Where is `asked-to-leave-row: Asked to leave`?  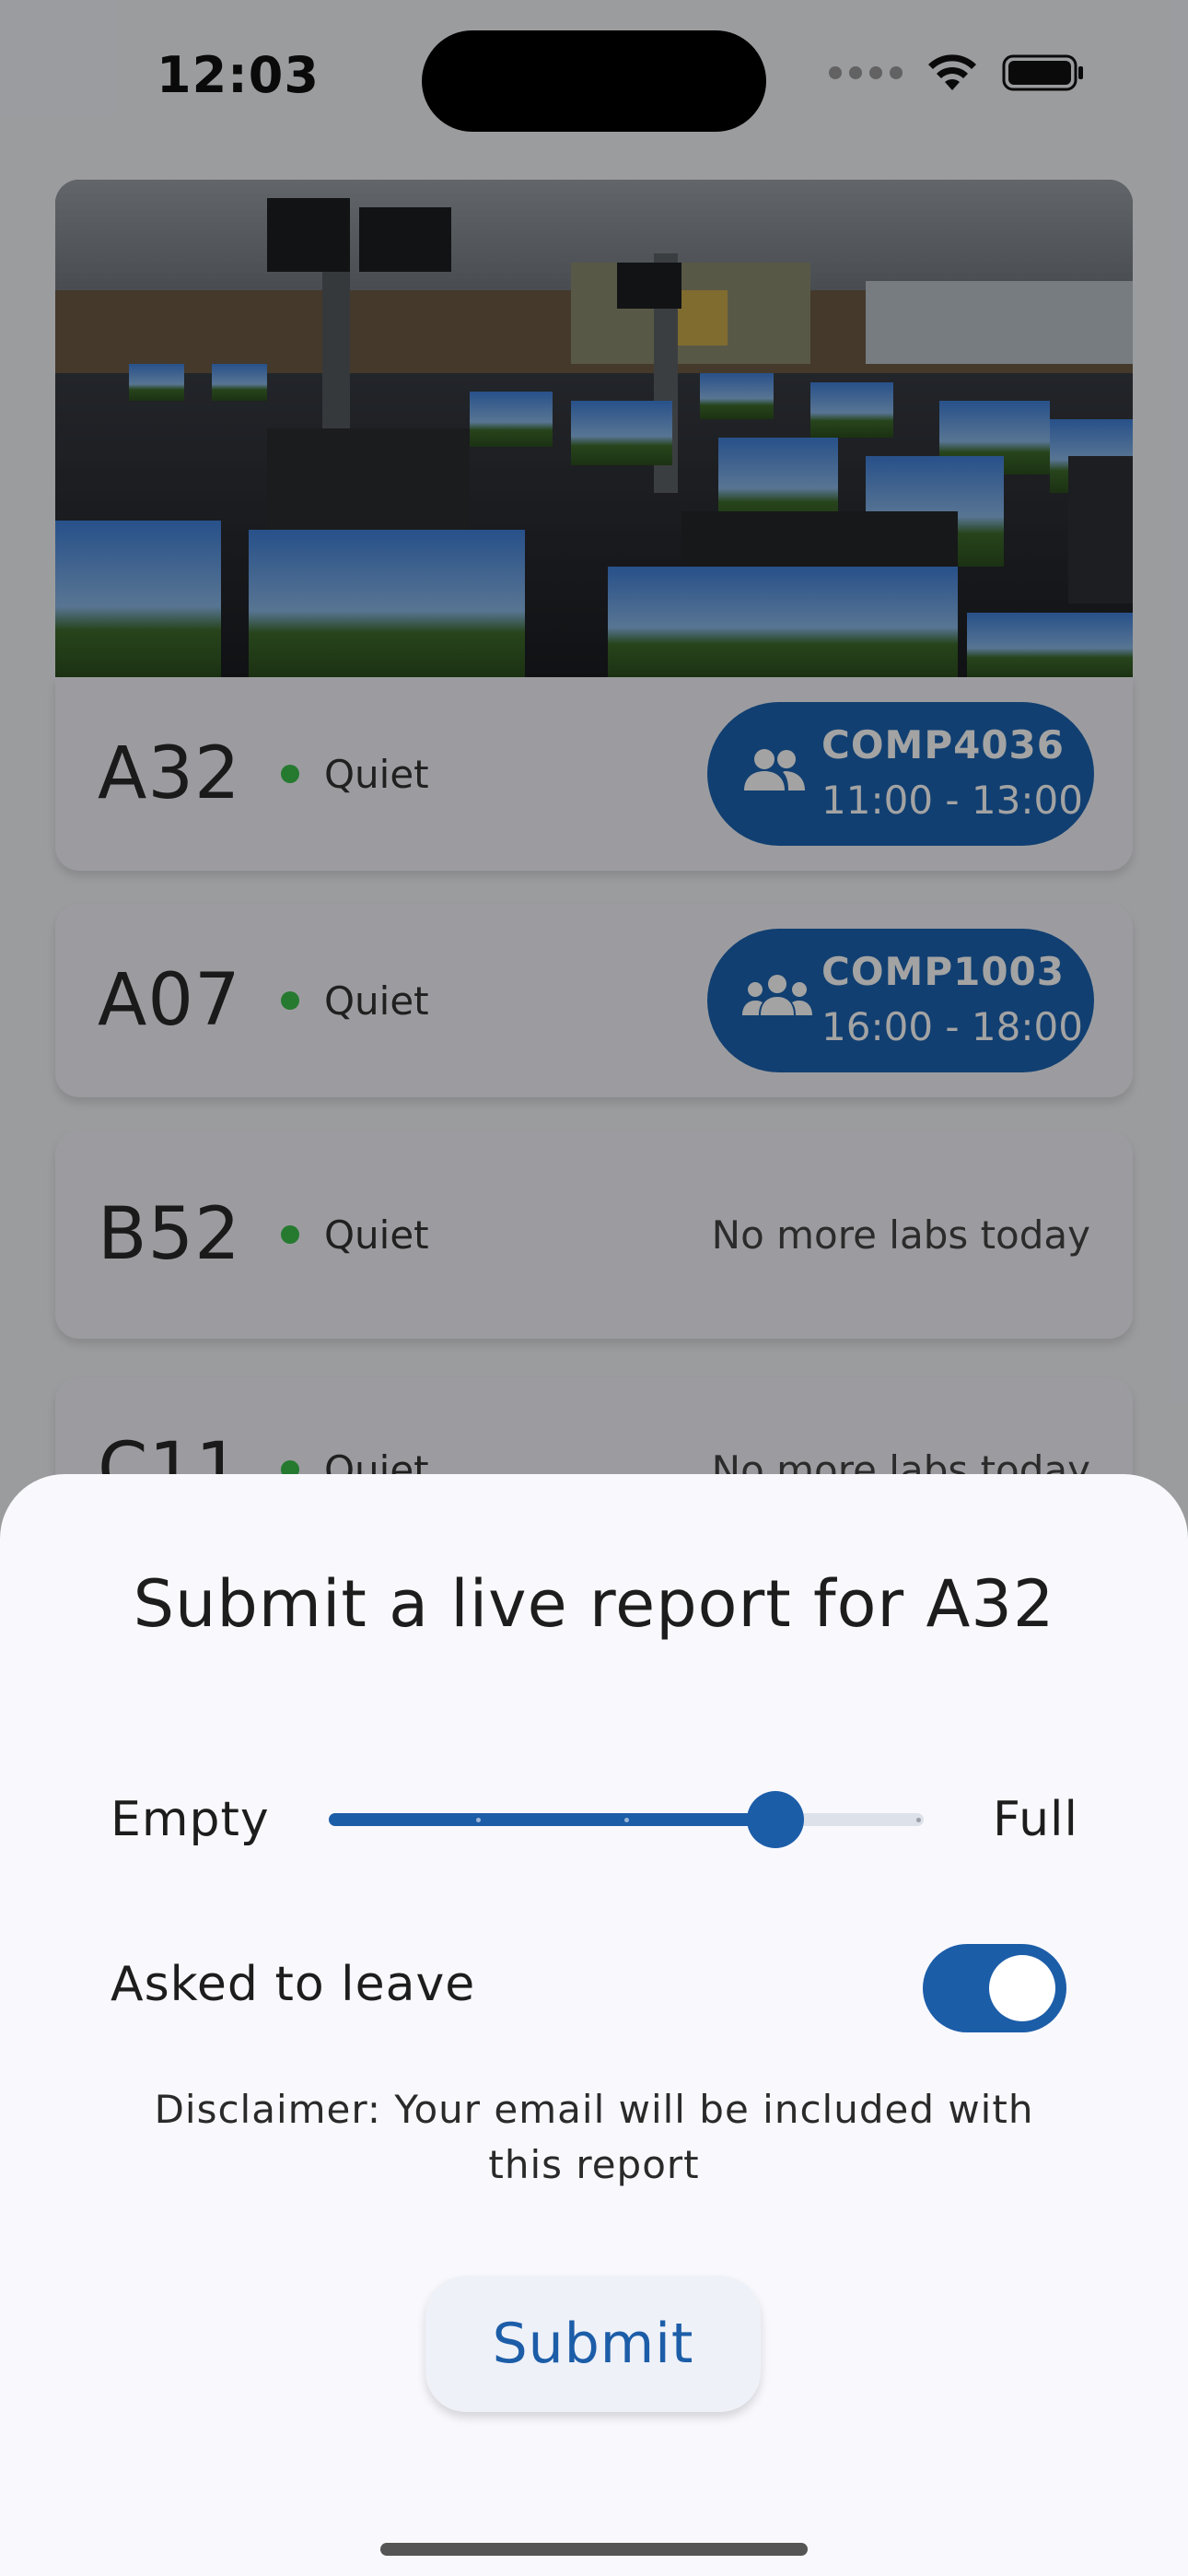 asked-to-leave-row: Asked to leave is located at coordinates (594, 1990).